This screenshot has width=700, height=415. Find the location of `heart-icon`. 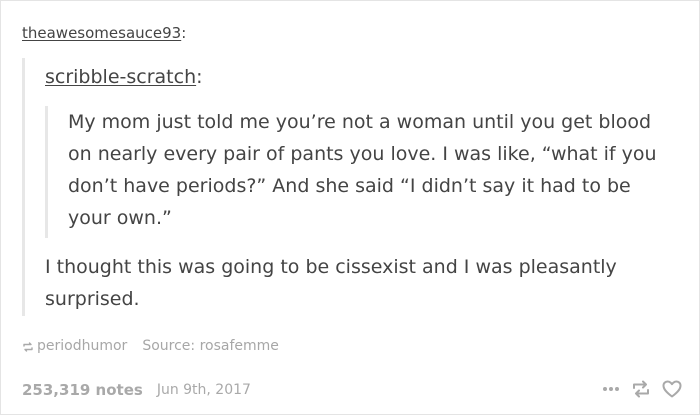

heart-icon is located at coordinates (672, 389).